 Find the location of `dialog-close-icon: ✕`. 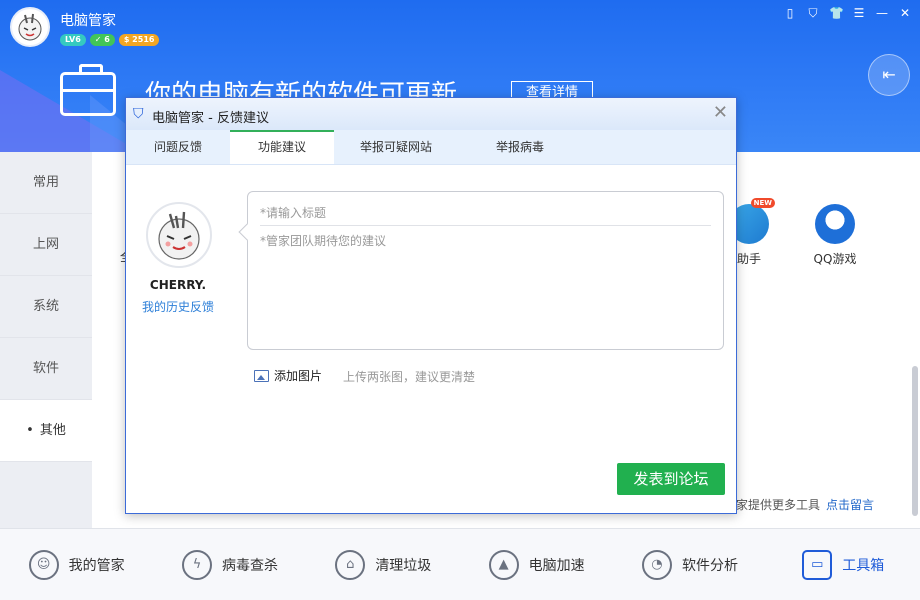

dialog-close-icon: ✕ is located at coordinates (720, 113).